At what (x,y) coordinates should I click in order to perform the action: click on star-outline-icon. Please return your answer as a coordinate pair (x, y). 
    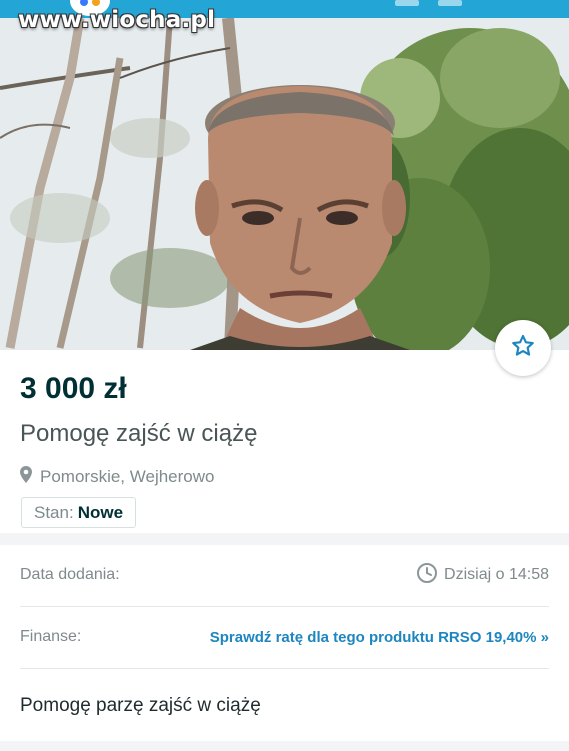
    Looking at the image, I should click on (523, 348).